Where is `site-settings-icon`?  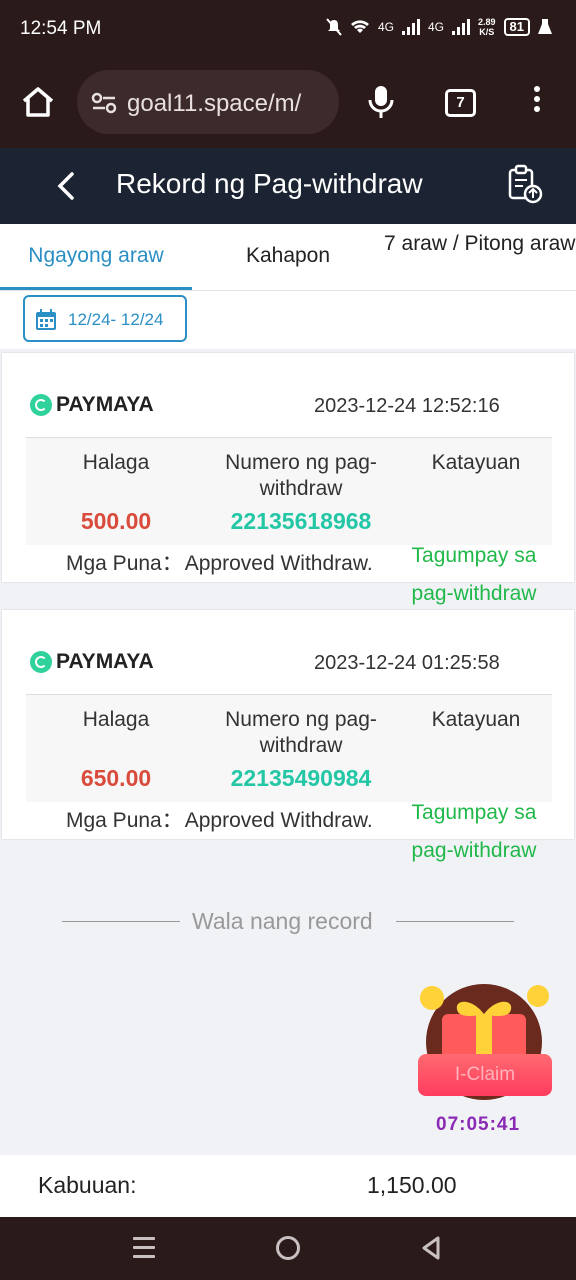
site-settings-icon is located at coordinates (104, 103).